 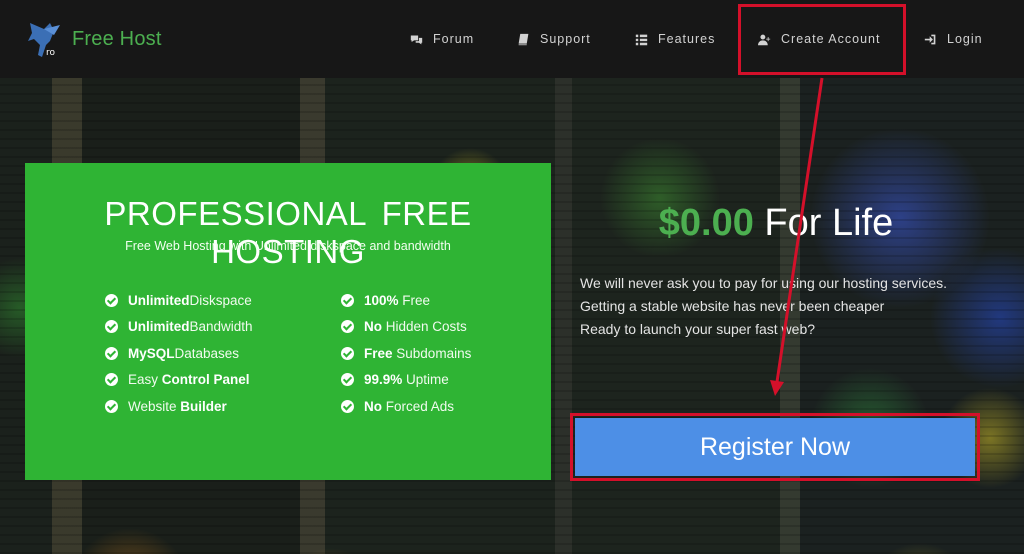 I want to click on nav-features: Features, so click(x=675, y=39).